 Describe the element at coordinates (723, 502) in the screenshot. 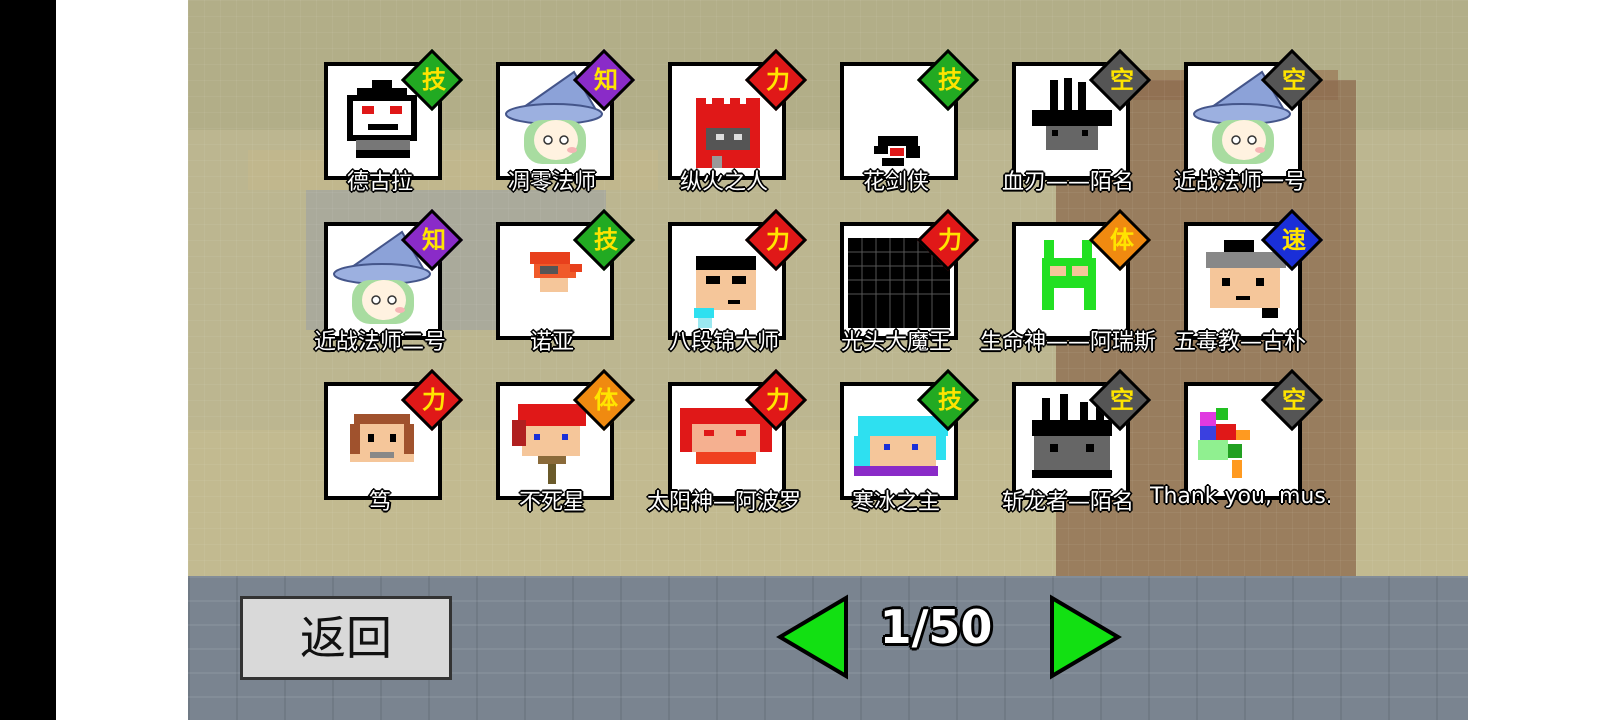

I see `character-name: 太阳神—阿波罗` at that location.